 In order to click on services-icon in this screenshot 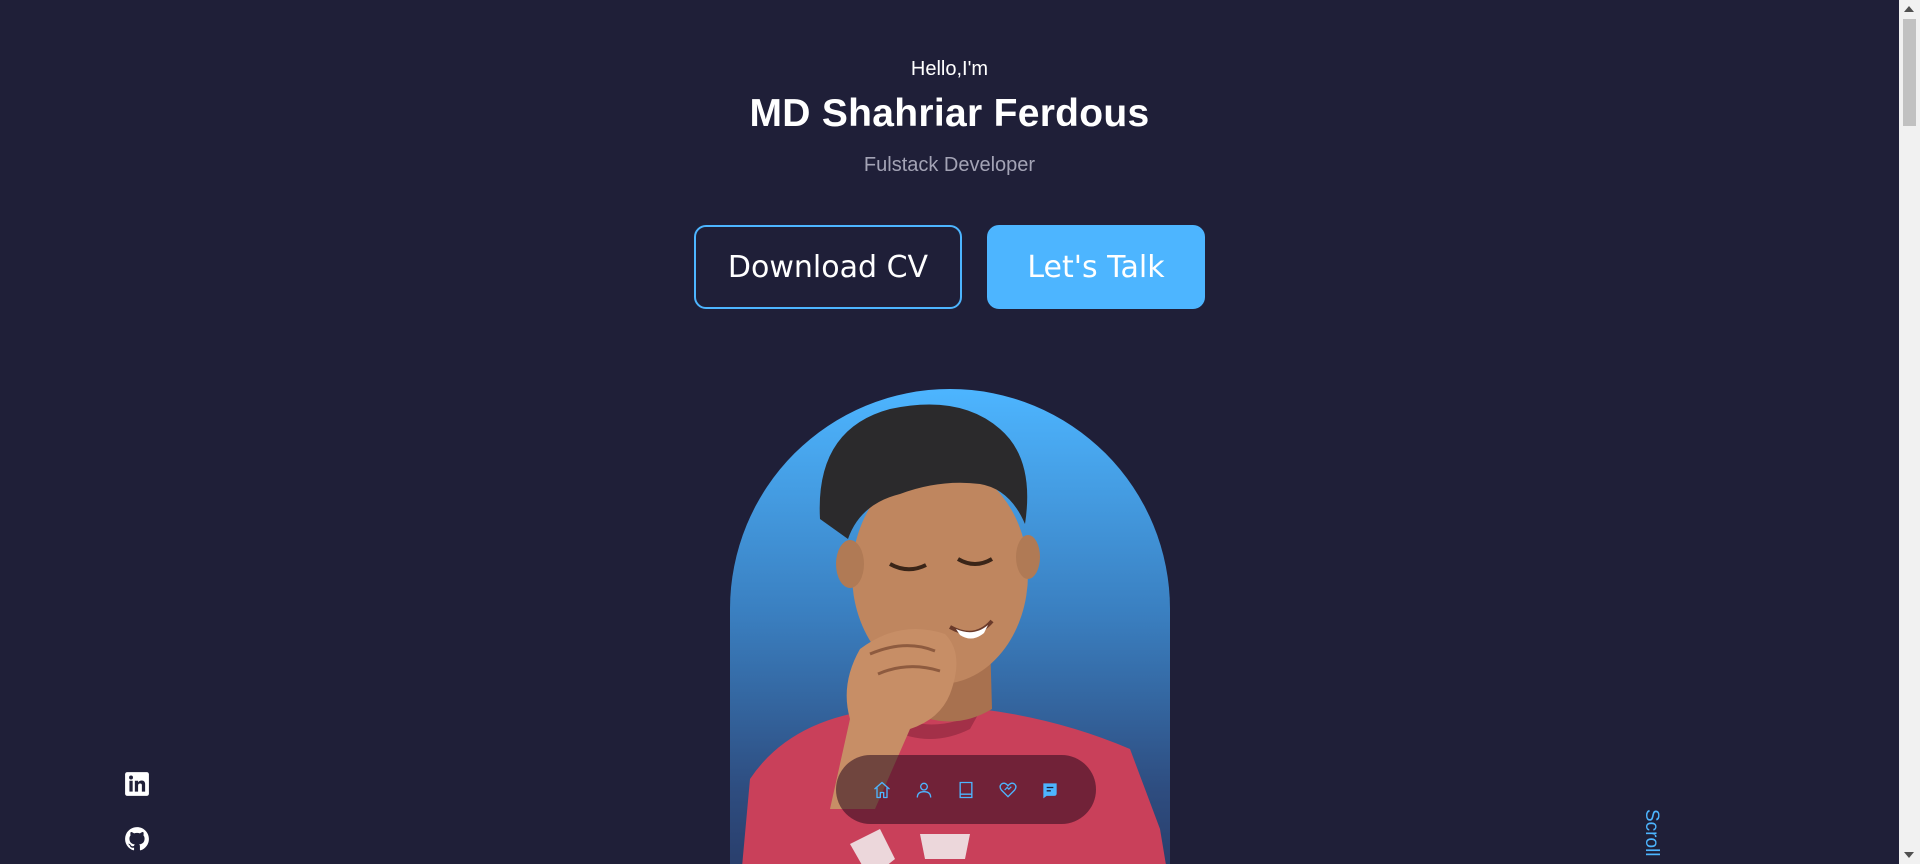, I will do `click(1008, 790)`.